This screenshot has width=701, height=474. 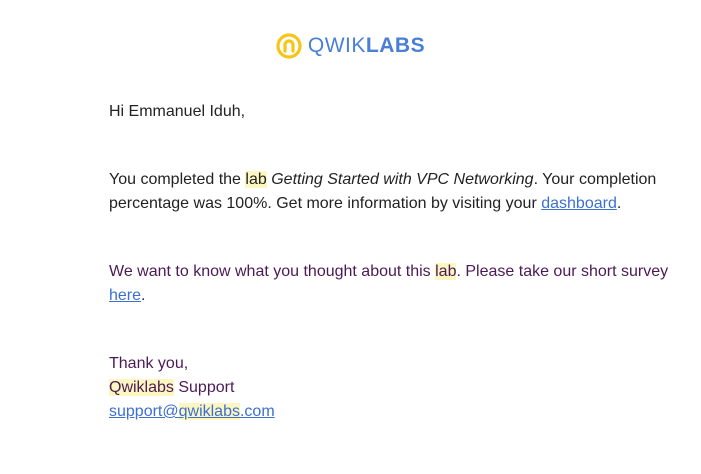 I want to click on dashboard-link: dashboard, so click(x=579, y=203).